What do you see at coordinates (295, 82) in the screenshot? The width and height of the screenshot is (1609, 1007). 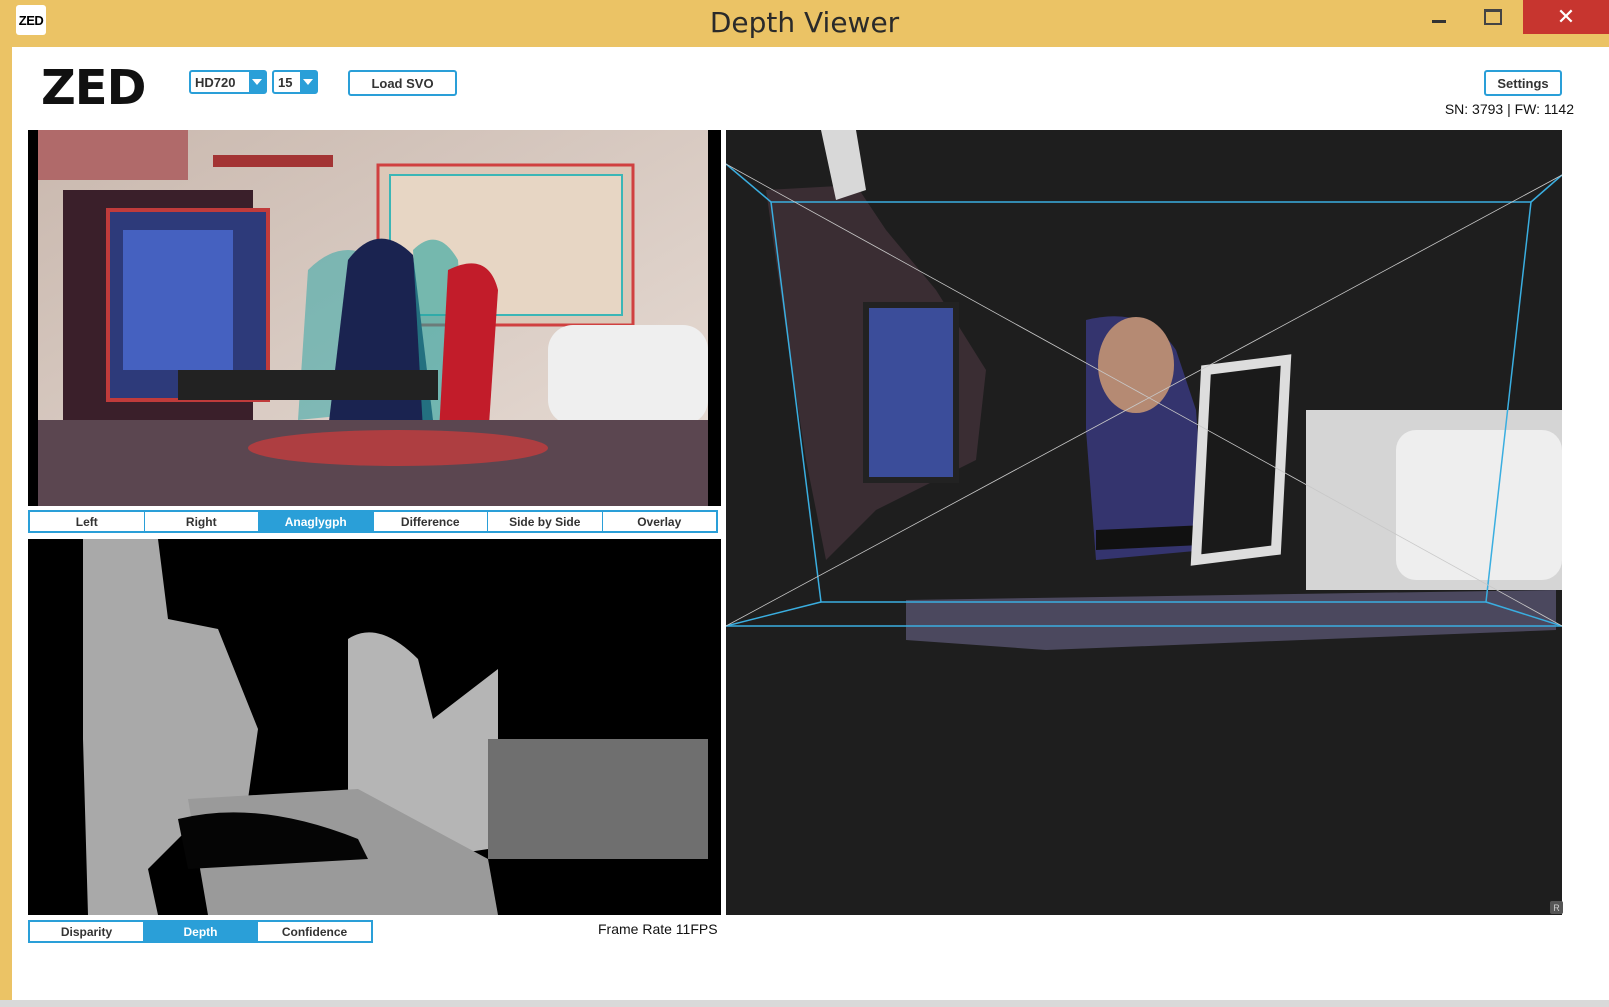 I see `fps-select: 15` at bounding box center [295, 82].